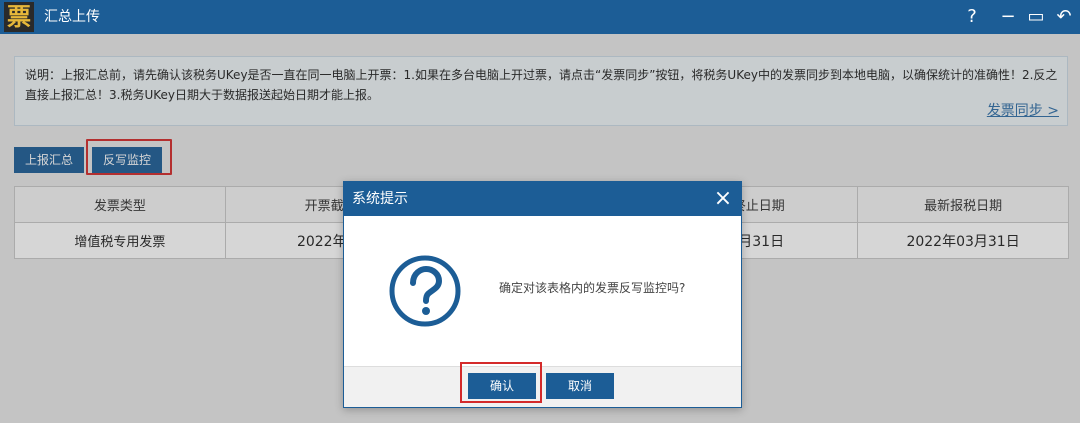 The height and width of the screenshot is (423, 1080). I want to click on dialog-footer, so click(542, 386).